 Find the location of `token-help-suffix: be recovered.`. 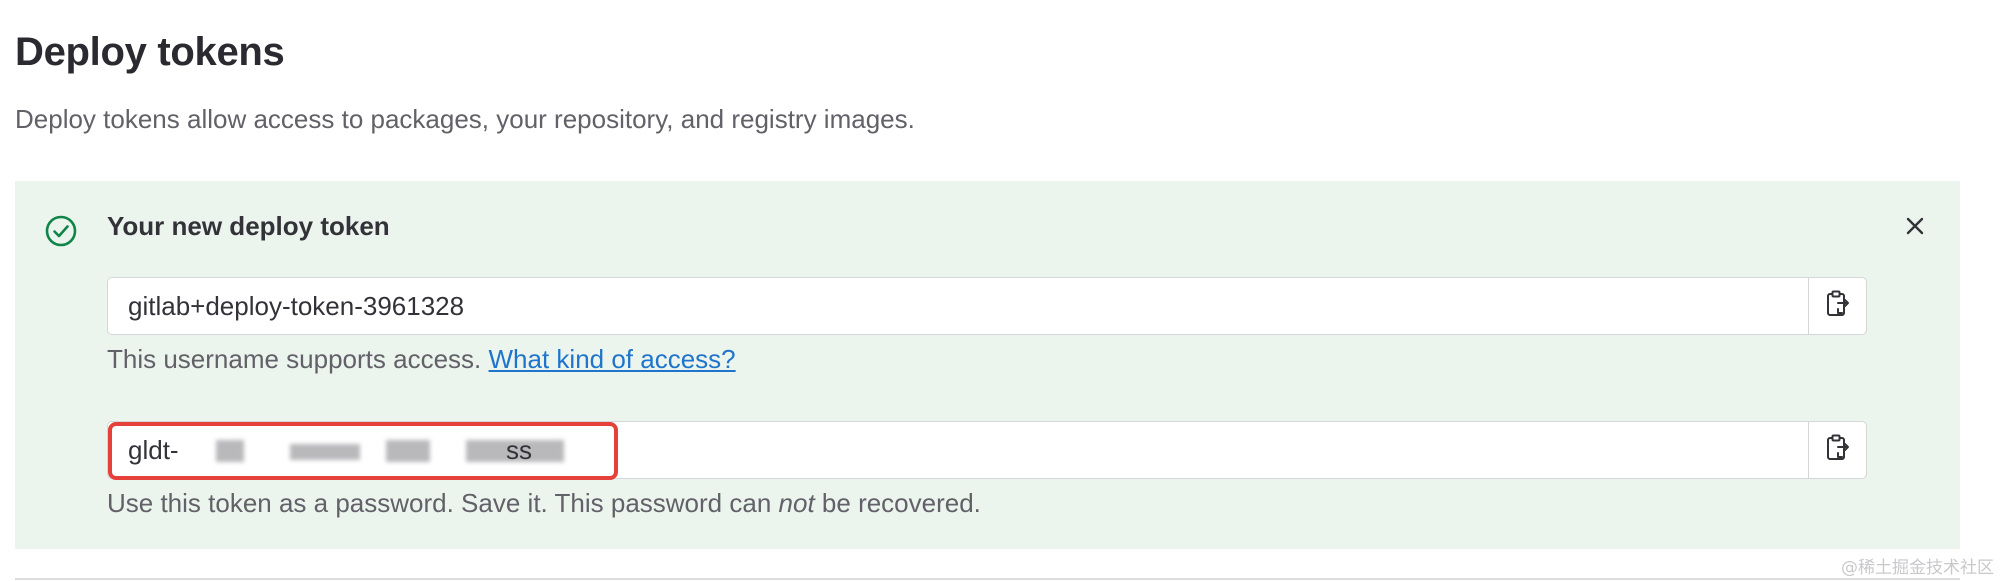

token-help-suffix: be recovered. is located at coordinates (901, 503).